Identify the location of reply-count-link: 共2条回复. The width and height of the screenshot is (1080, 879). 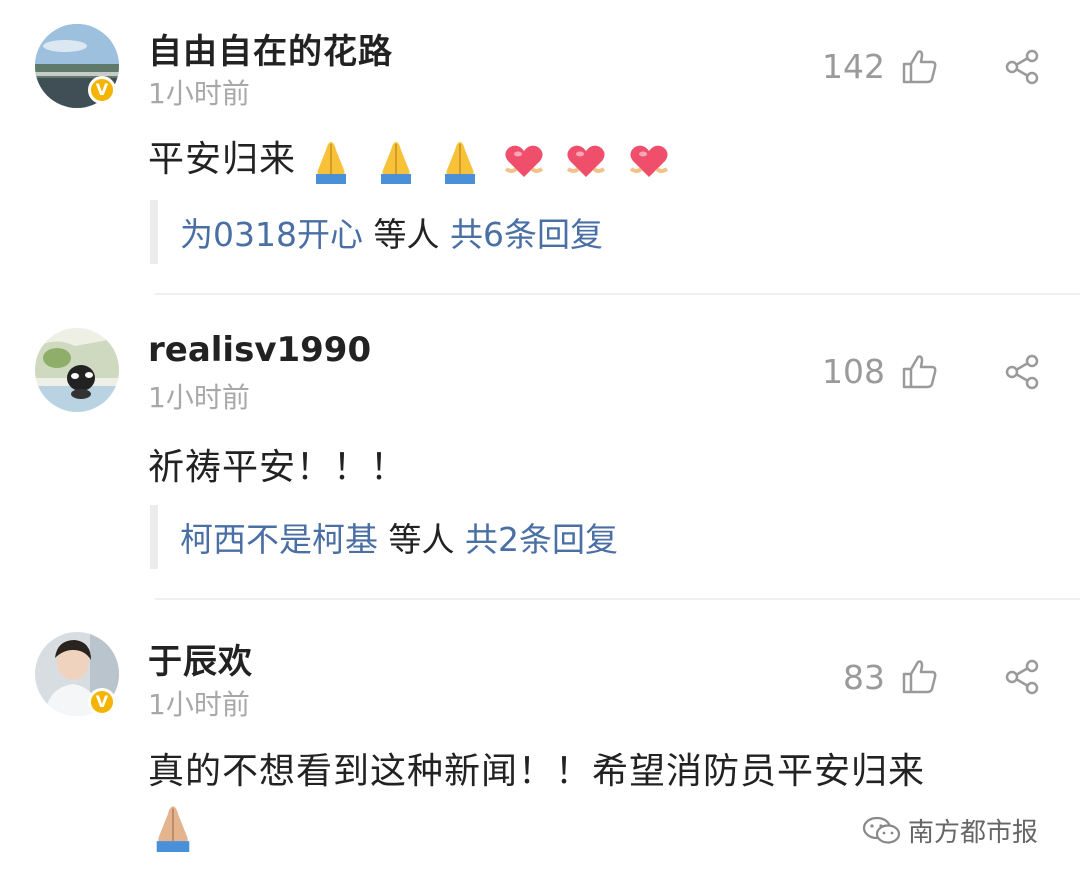
(541, 539).